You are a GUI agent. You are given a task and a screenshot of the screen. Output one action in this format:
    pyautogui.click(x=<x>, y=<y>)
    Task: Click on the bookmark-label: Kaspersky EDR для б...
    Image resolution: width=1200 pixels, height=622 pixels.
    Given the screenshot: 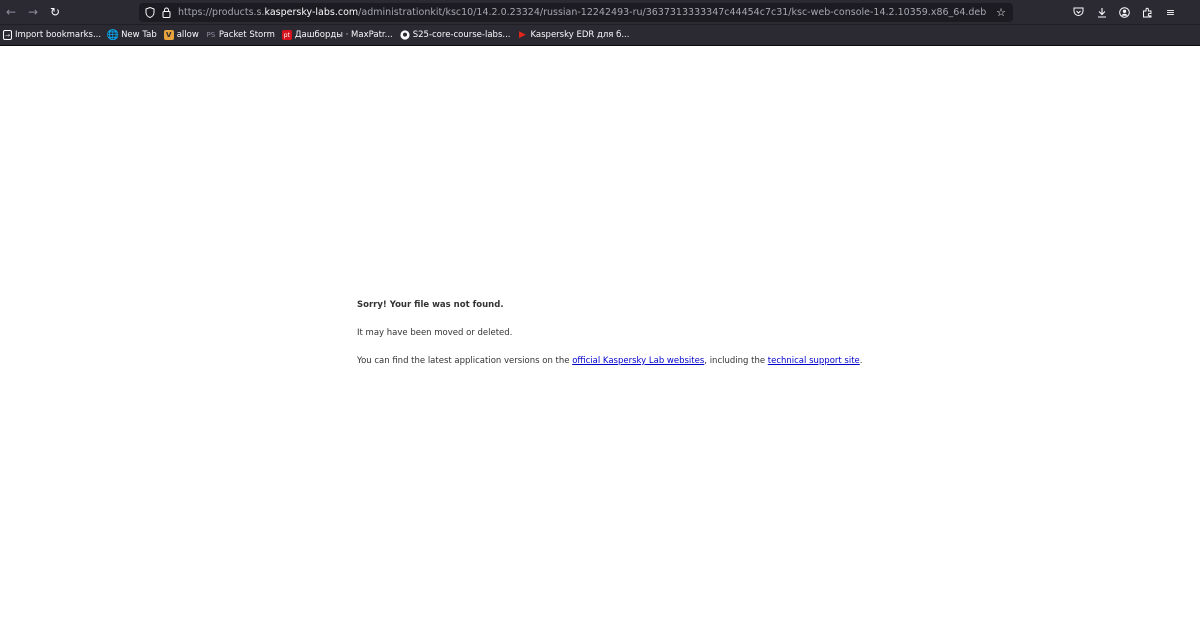 What is the action you would take?
    pyautogui.click(x=580, y=35)
    